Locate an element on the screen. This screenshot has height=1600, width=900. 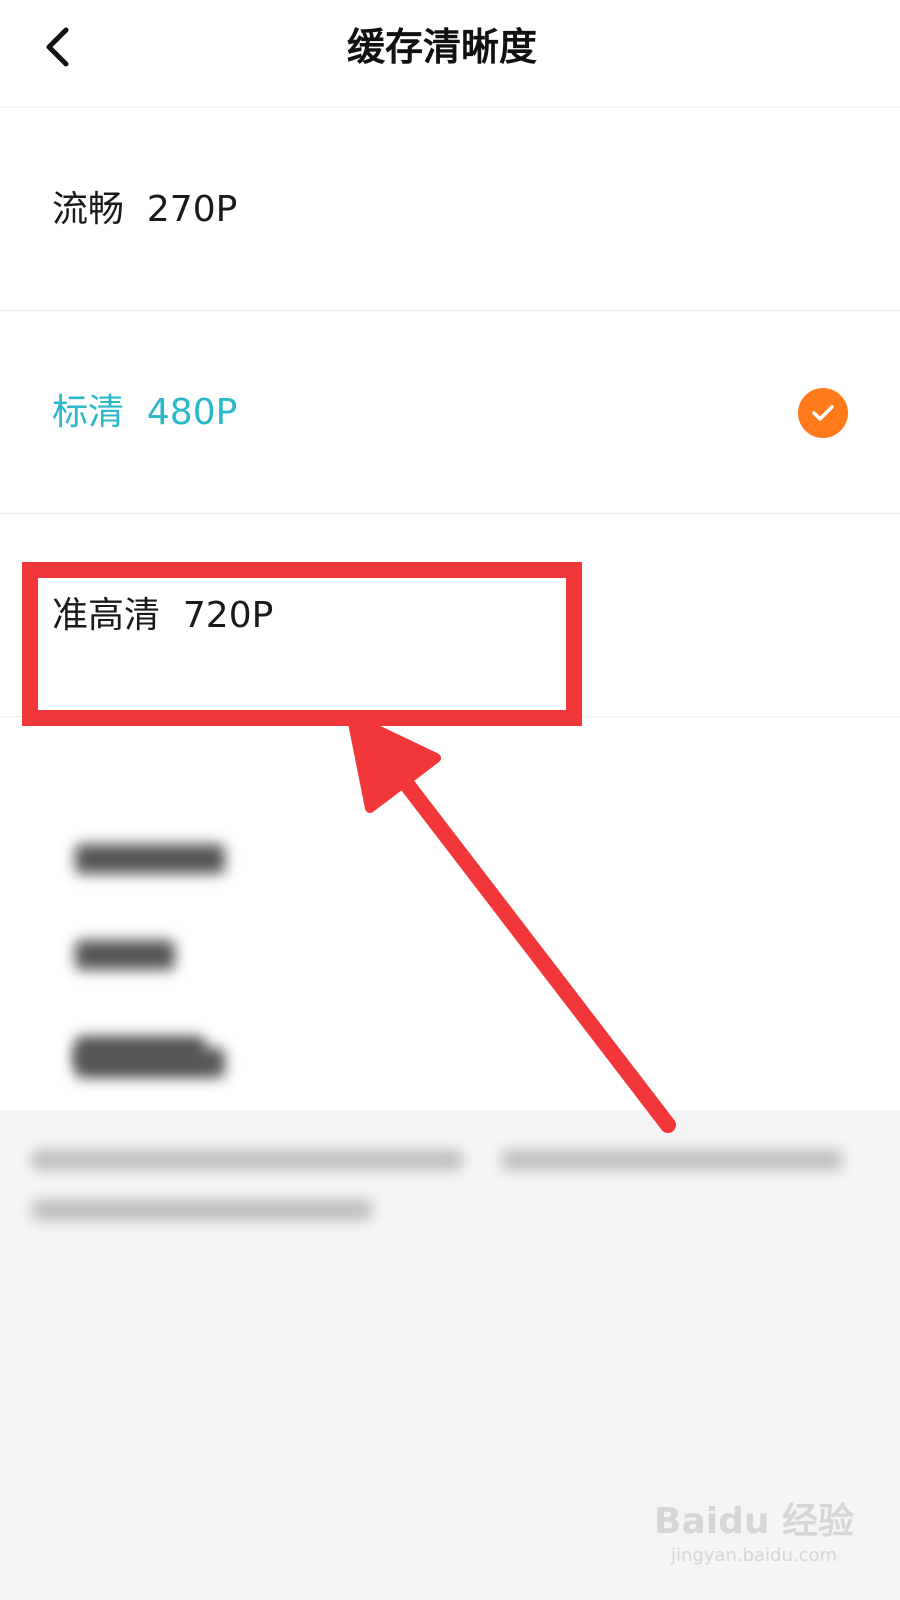
option-standard-480p: 标清 480P is located at coordinates (450, 412).